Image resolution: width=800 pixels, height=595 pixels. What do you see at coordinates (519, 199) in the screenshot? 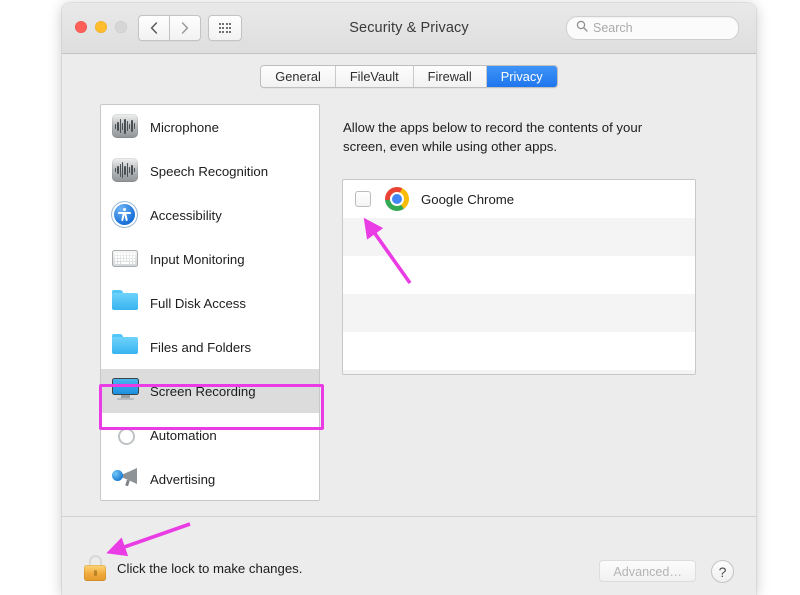
I see `table-row: Google Chrome` at bounding box center [519, 199].